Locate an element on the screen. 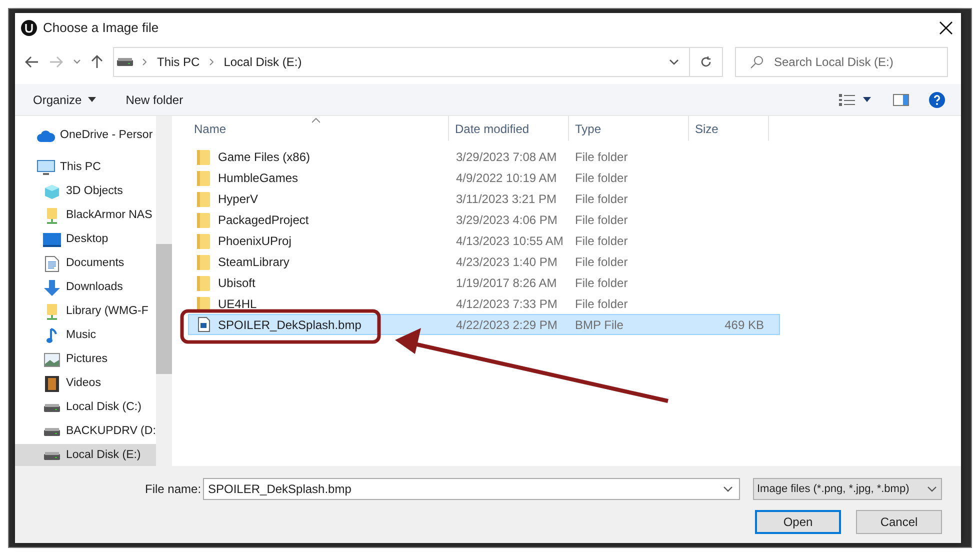 The width and height of the screenshot is (980, 556). file-name: HumbleGames is located at coordinates (258, 178).